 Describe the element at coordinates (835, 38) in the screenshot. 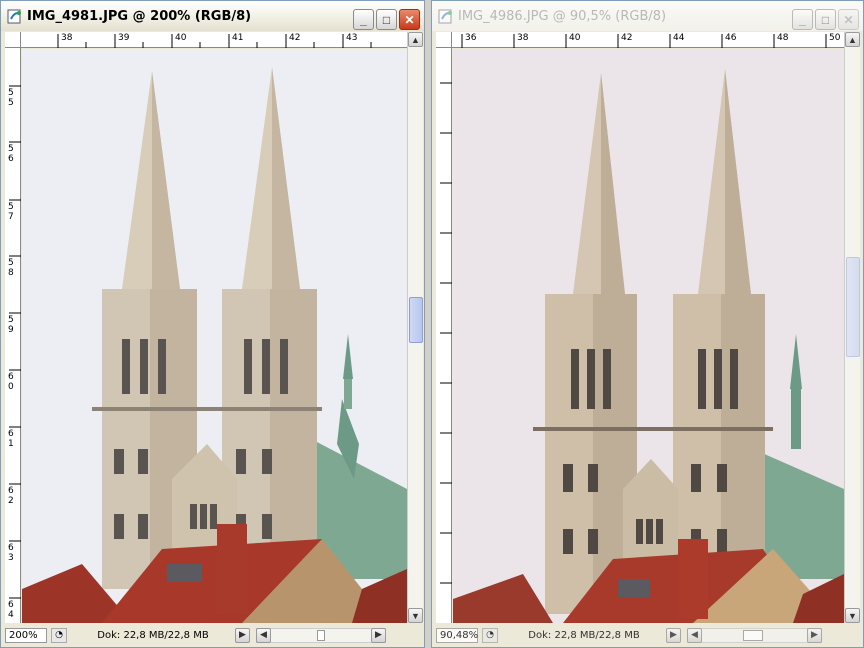

I see `ruler-label: 50` at that location.